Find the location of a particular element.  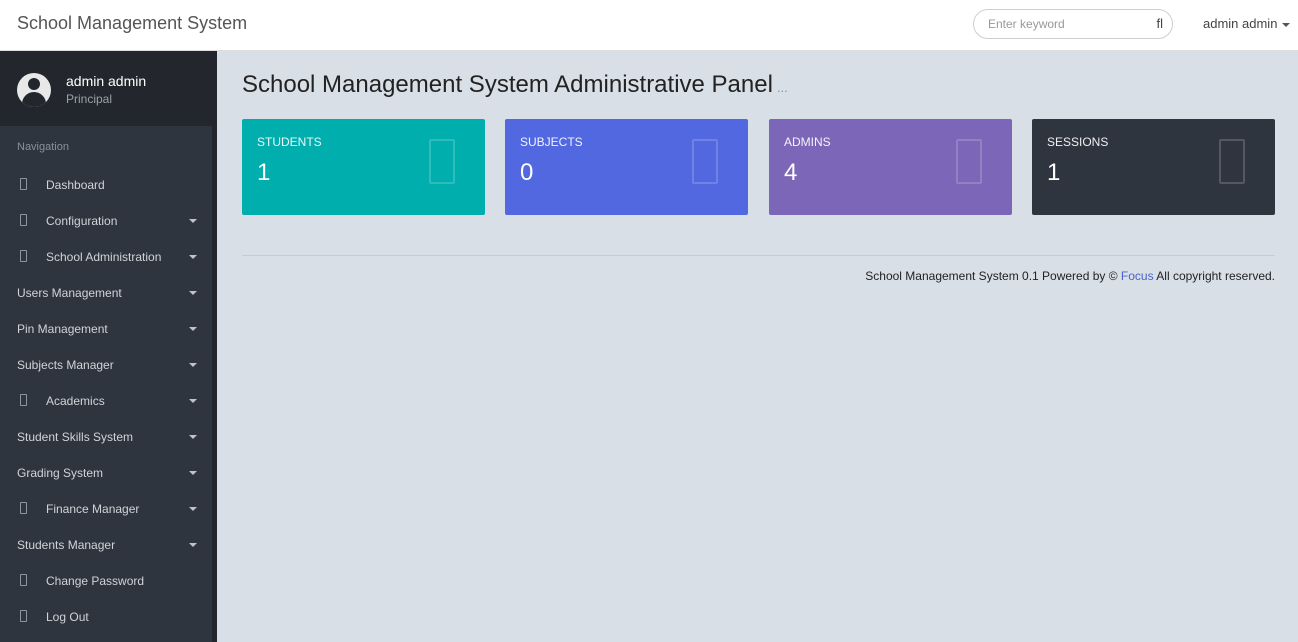

students-icon is located at coordinates (442, 161).